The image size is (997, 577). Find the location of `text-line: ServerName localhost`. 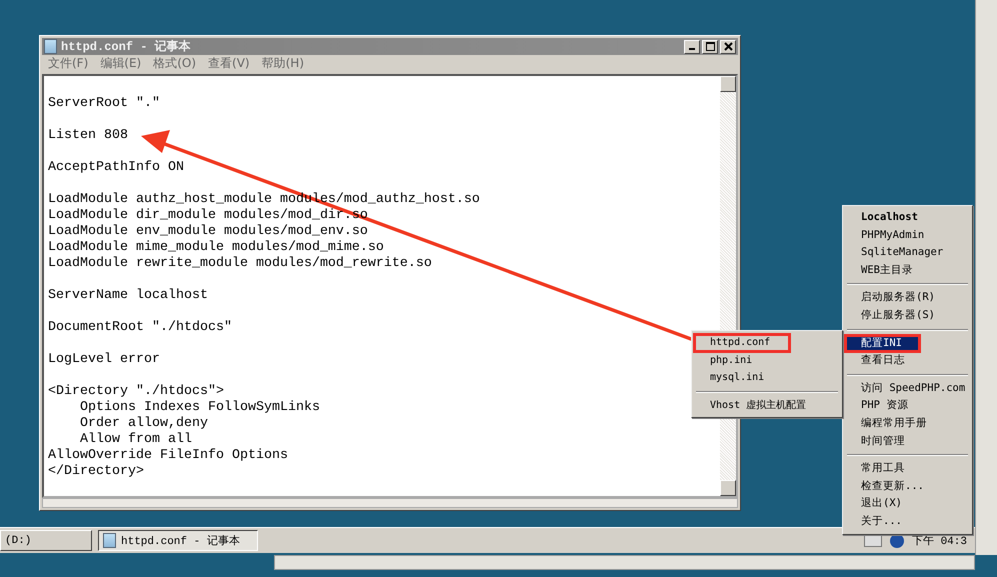

text-line: ServerName localhost is located at coordinates (128, 296).